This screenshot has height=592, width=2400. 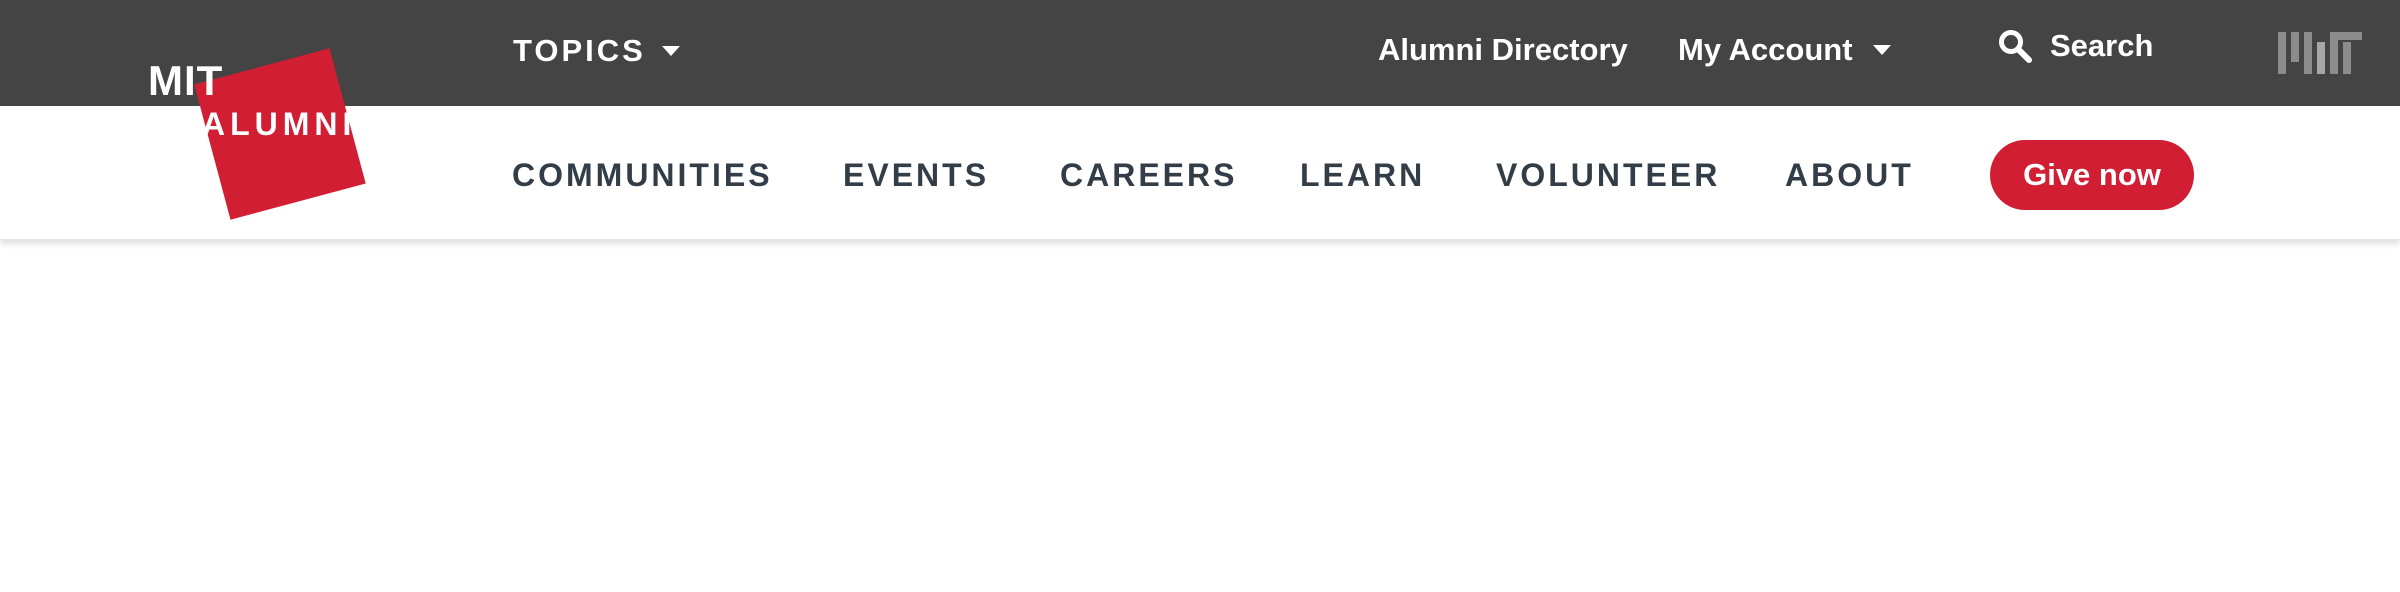 What do you see at coordinates (2102, 45) in the screenshot?
I see `search-label: Search` at bounding box center [2102, 45].